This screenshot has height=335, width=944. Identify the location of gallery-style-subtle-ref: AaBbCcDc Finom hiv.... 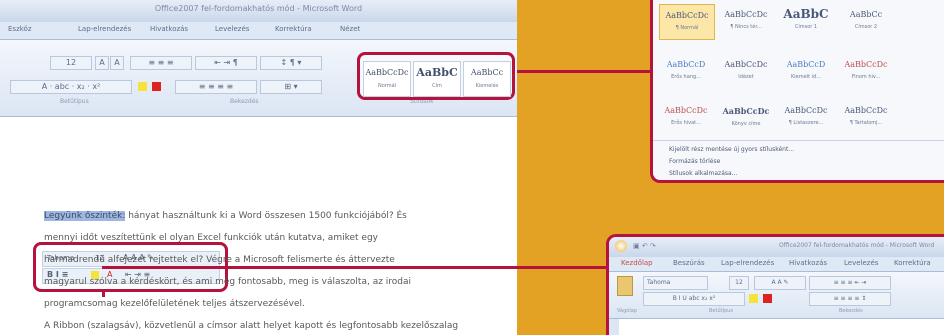
(866, 71).